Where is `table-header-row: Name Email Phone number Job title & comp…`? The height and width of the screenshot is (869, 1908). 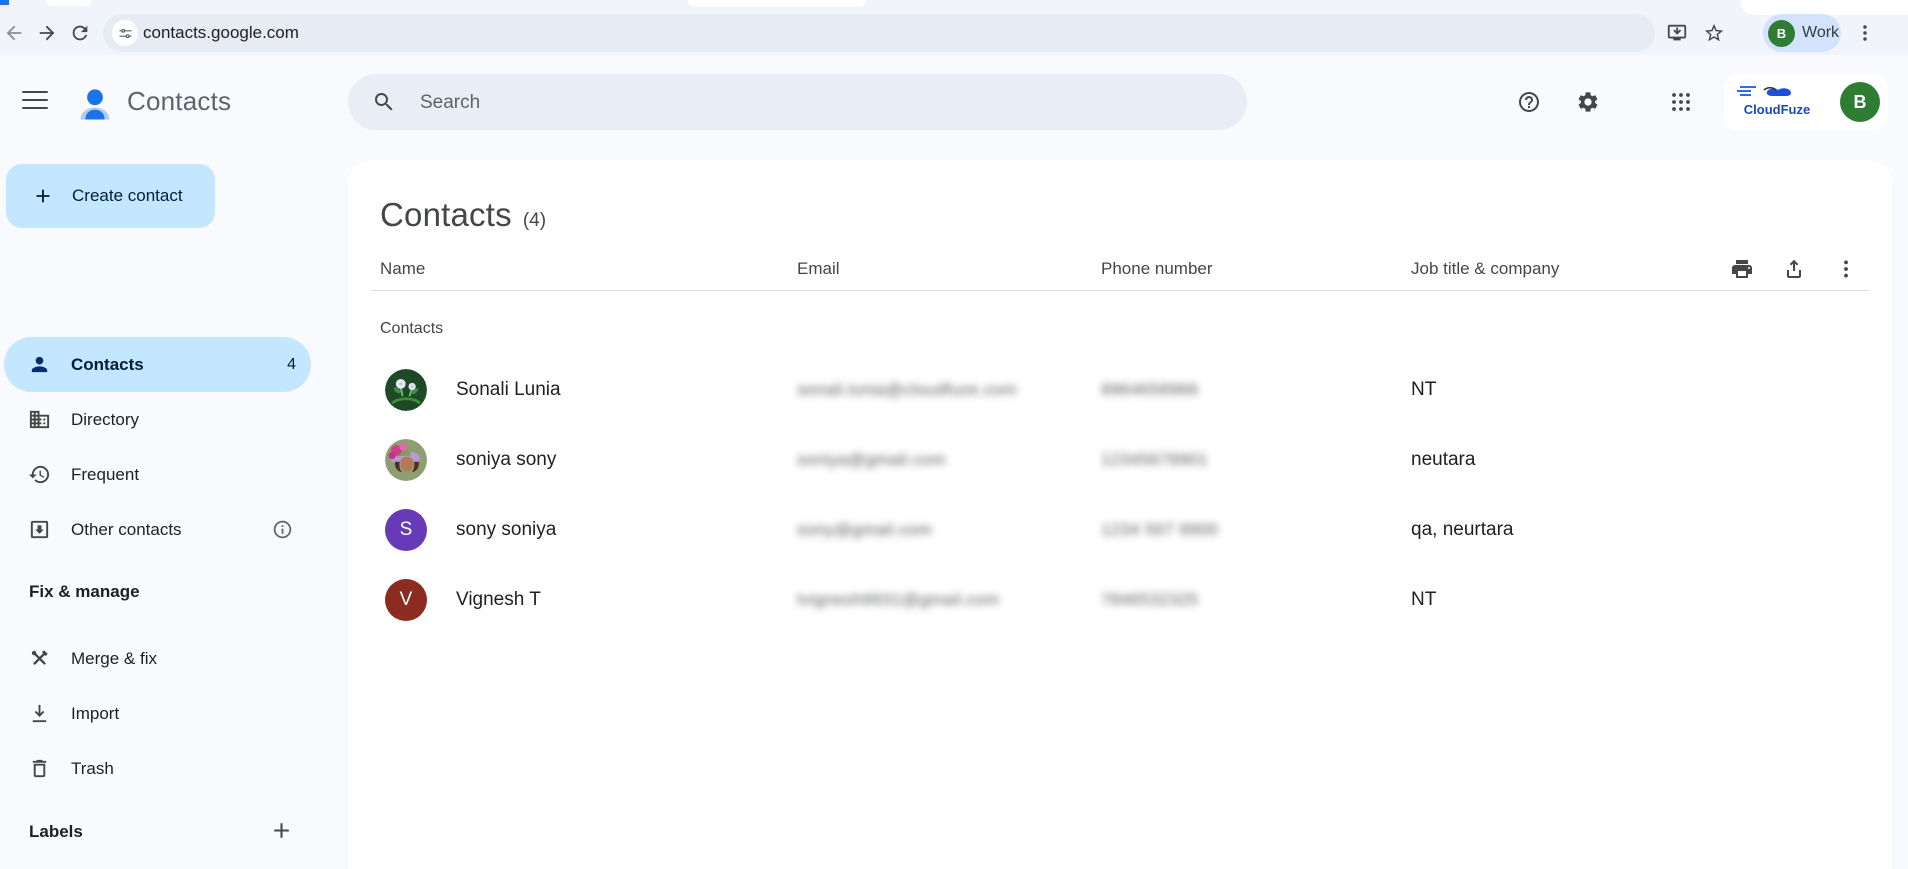
table-header-row: Name Email Phone number Job title & comp… is located at coordinates (1120, 269).